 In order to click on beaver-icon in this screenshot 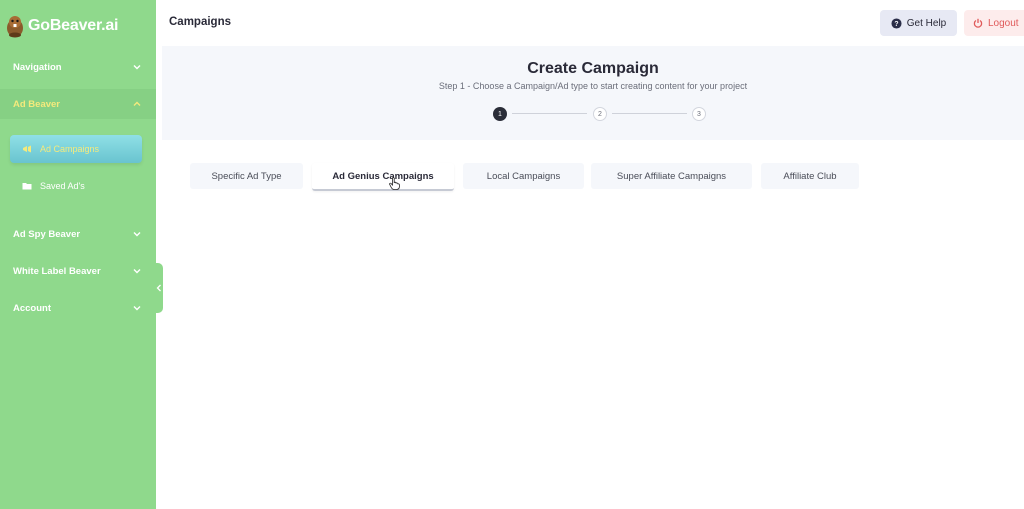, I will do `click(15, 27)`.